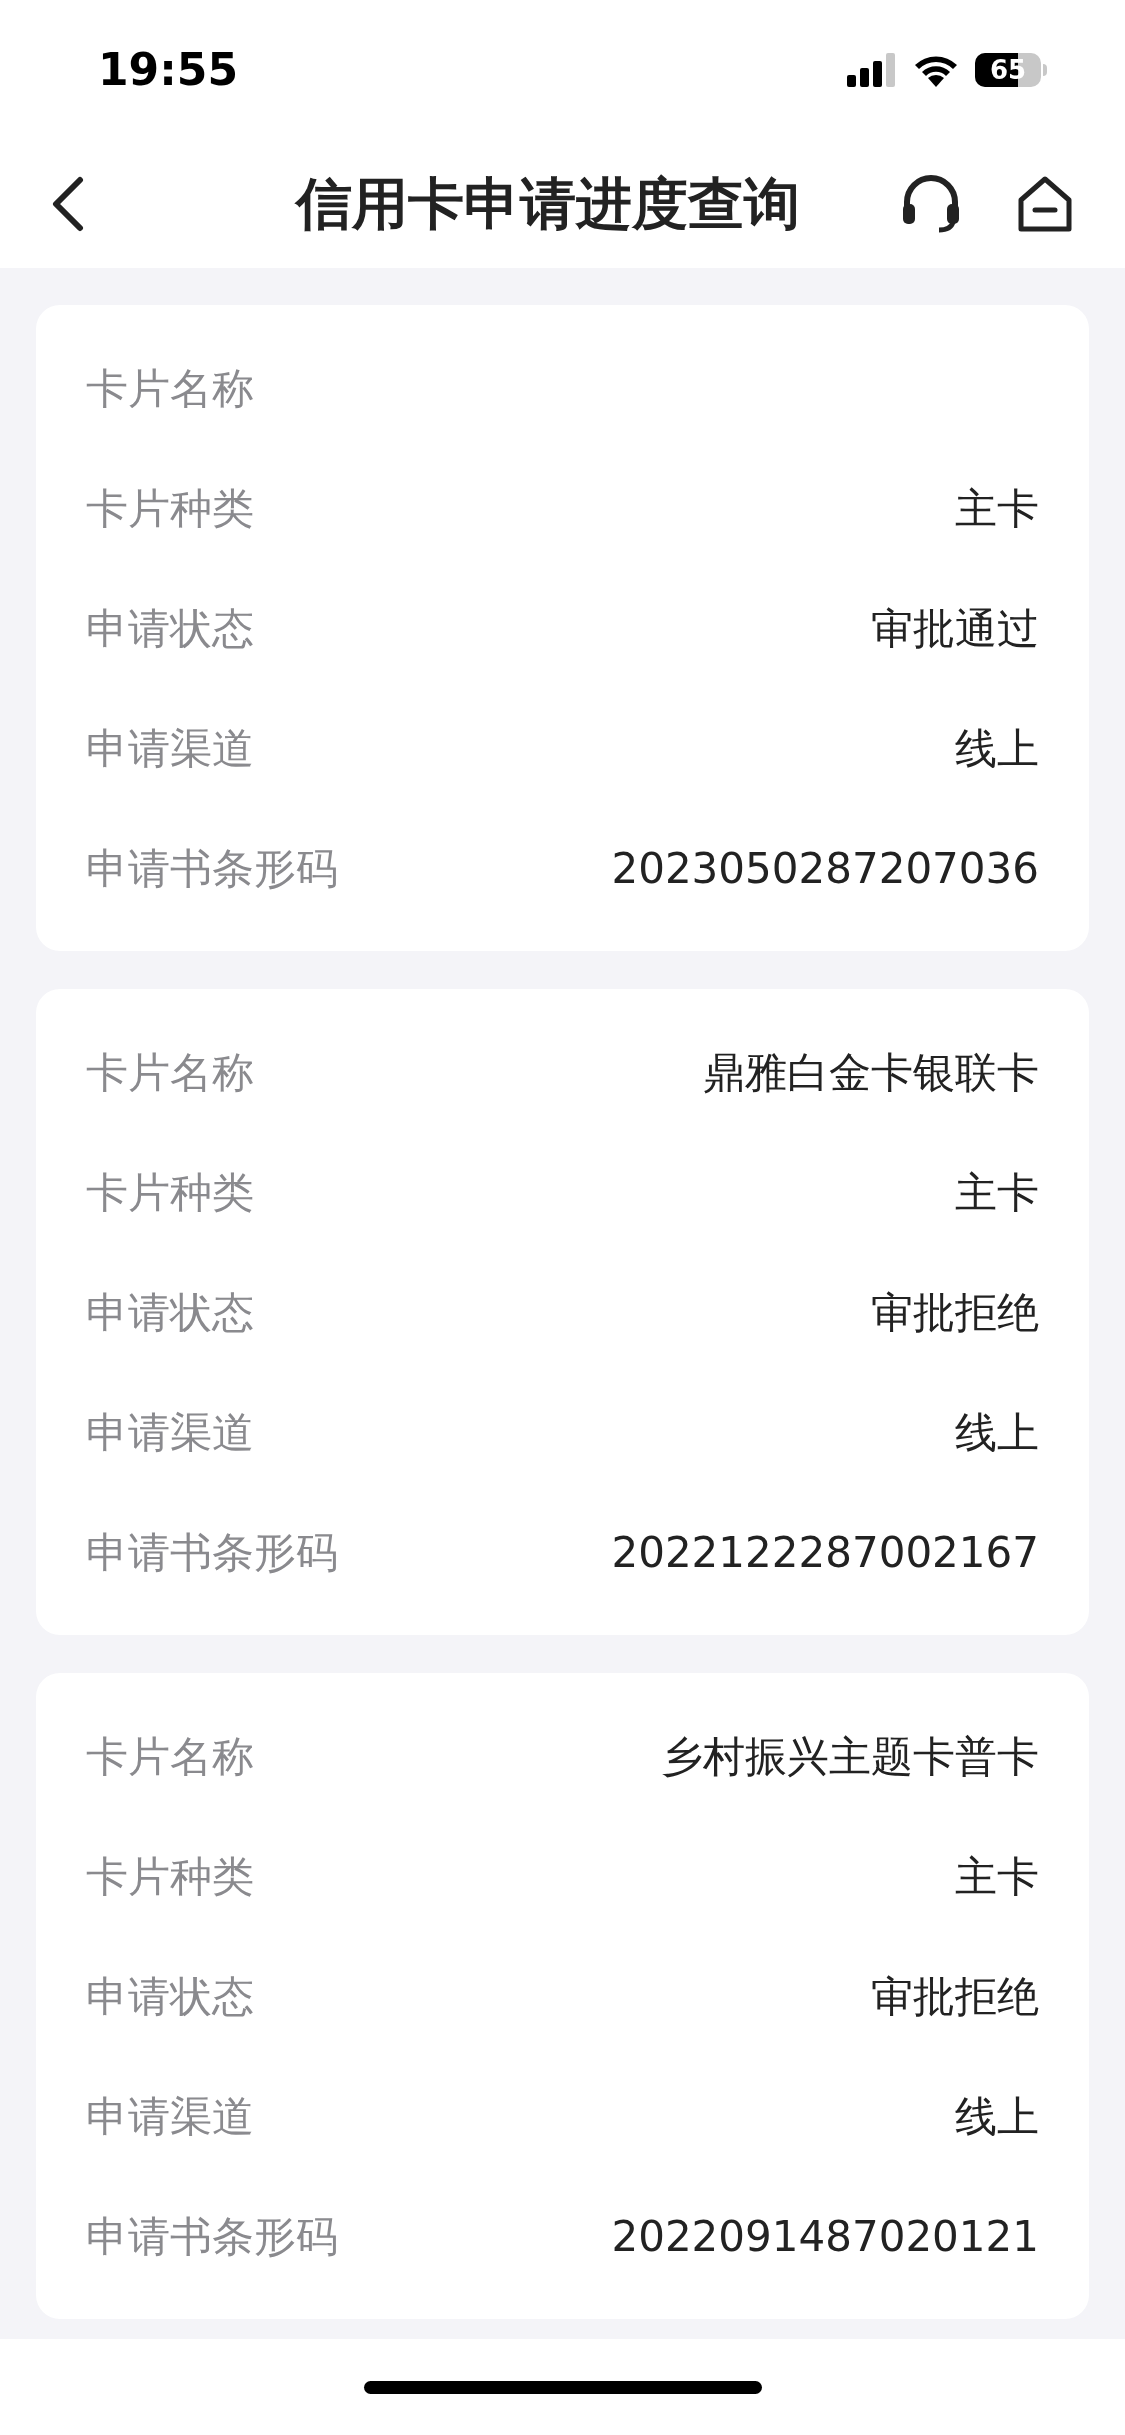  Describe the element at coordinates (825, 2236) in the screenshot. I see `field-value: 2022091487020121` at that location.